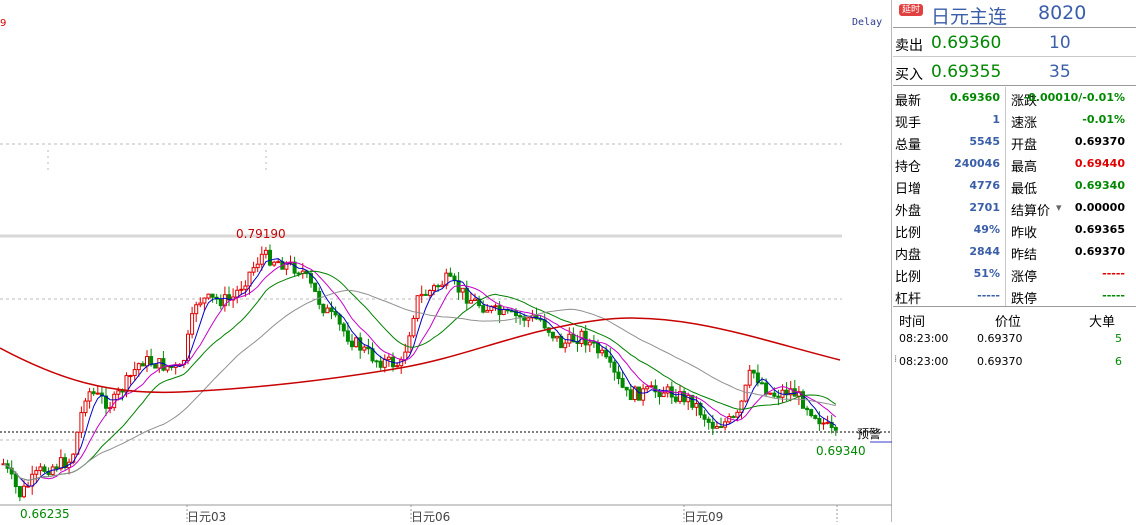 The image size is (1136, 525). What do you see at coordinates (1014, 165) in the screenshot?
I see `stat-right-3: 最高 0.69440` at bounding box center [1014, 165].